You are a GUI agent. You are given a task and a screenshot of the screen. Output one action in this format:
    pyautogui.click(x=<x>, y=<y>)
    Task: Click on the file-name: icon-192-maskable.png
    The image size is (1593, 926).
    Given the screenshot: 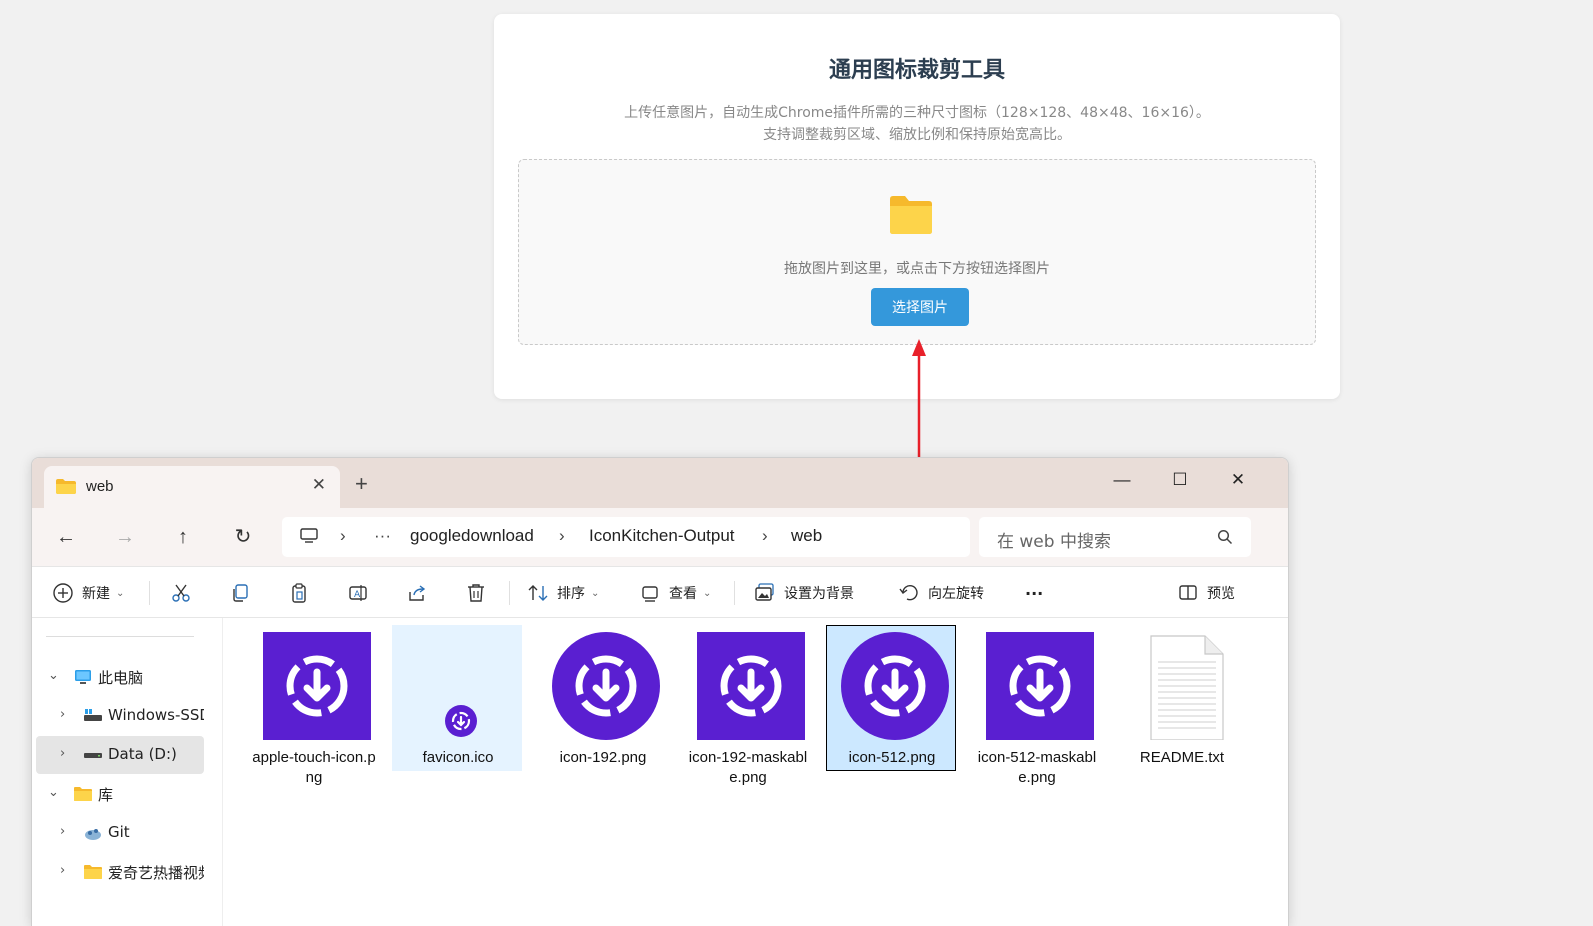 What is the action you would take?
    pyautogui.click(x=748, y=767)
    